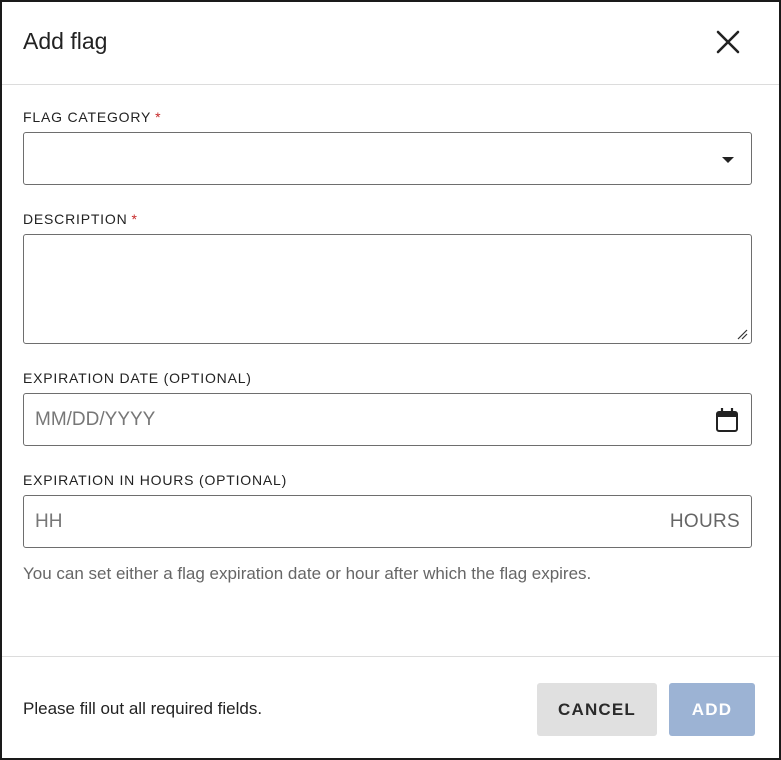  Describe the element at coordinates (704, 521) in the screenshot. I see `hours-suffix: HOURS` at that location.